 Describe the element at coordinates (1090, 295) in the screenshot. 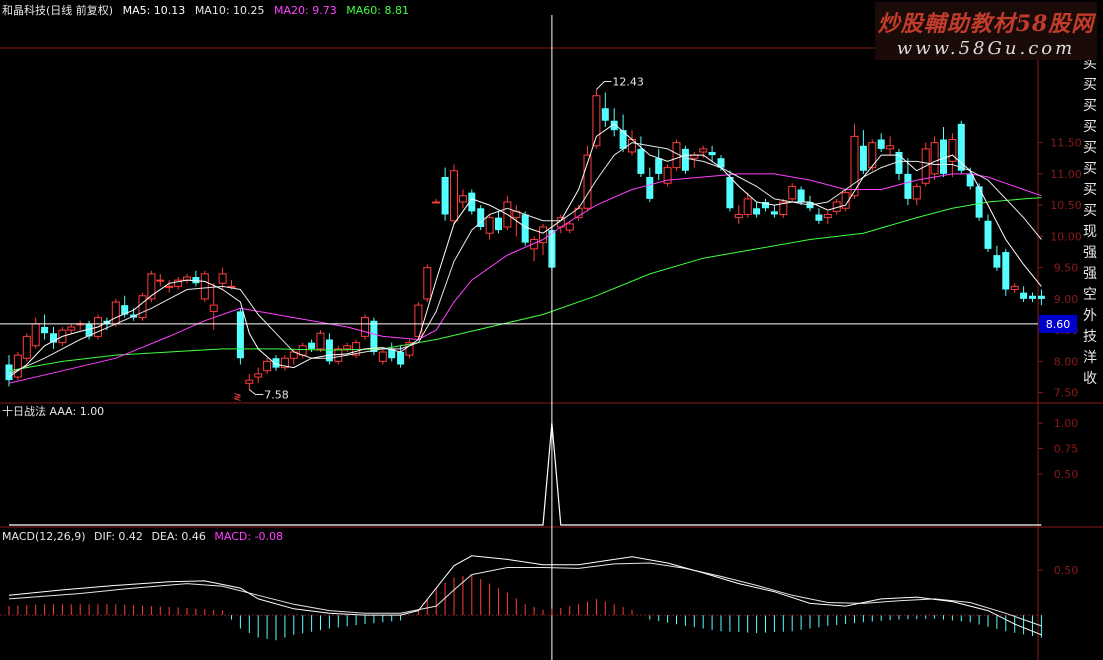

I see `side-text-glyph: 空` at that location.